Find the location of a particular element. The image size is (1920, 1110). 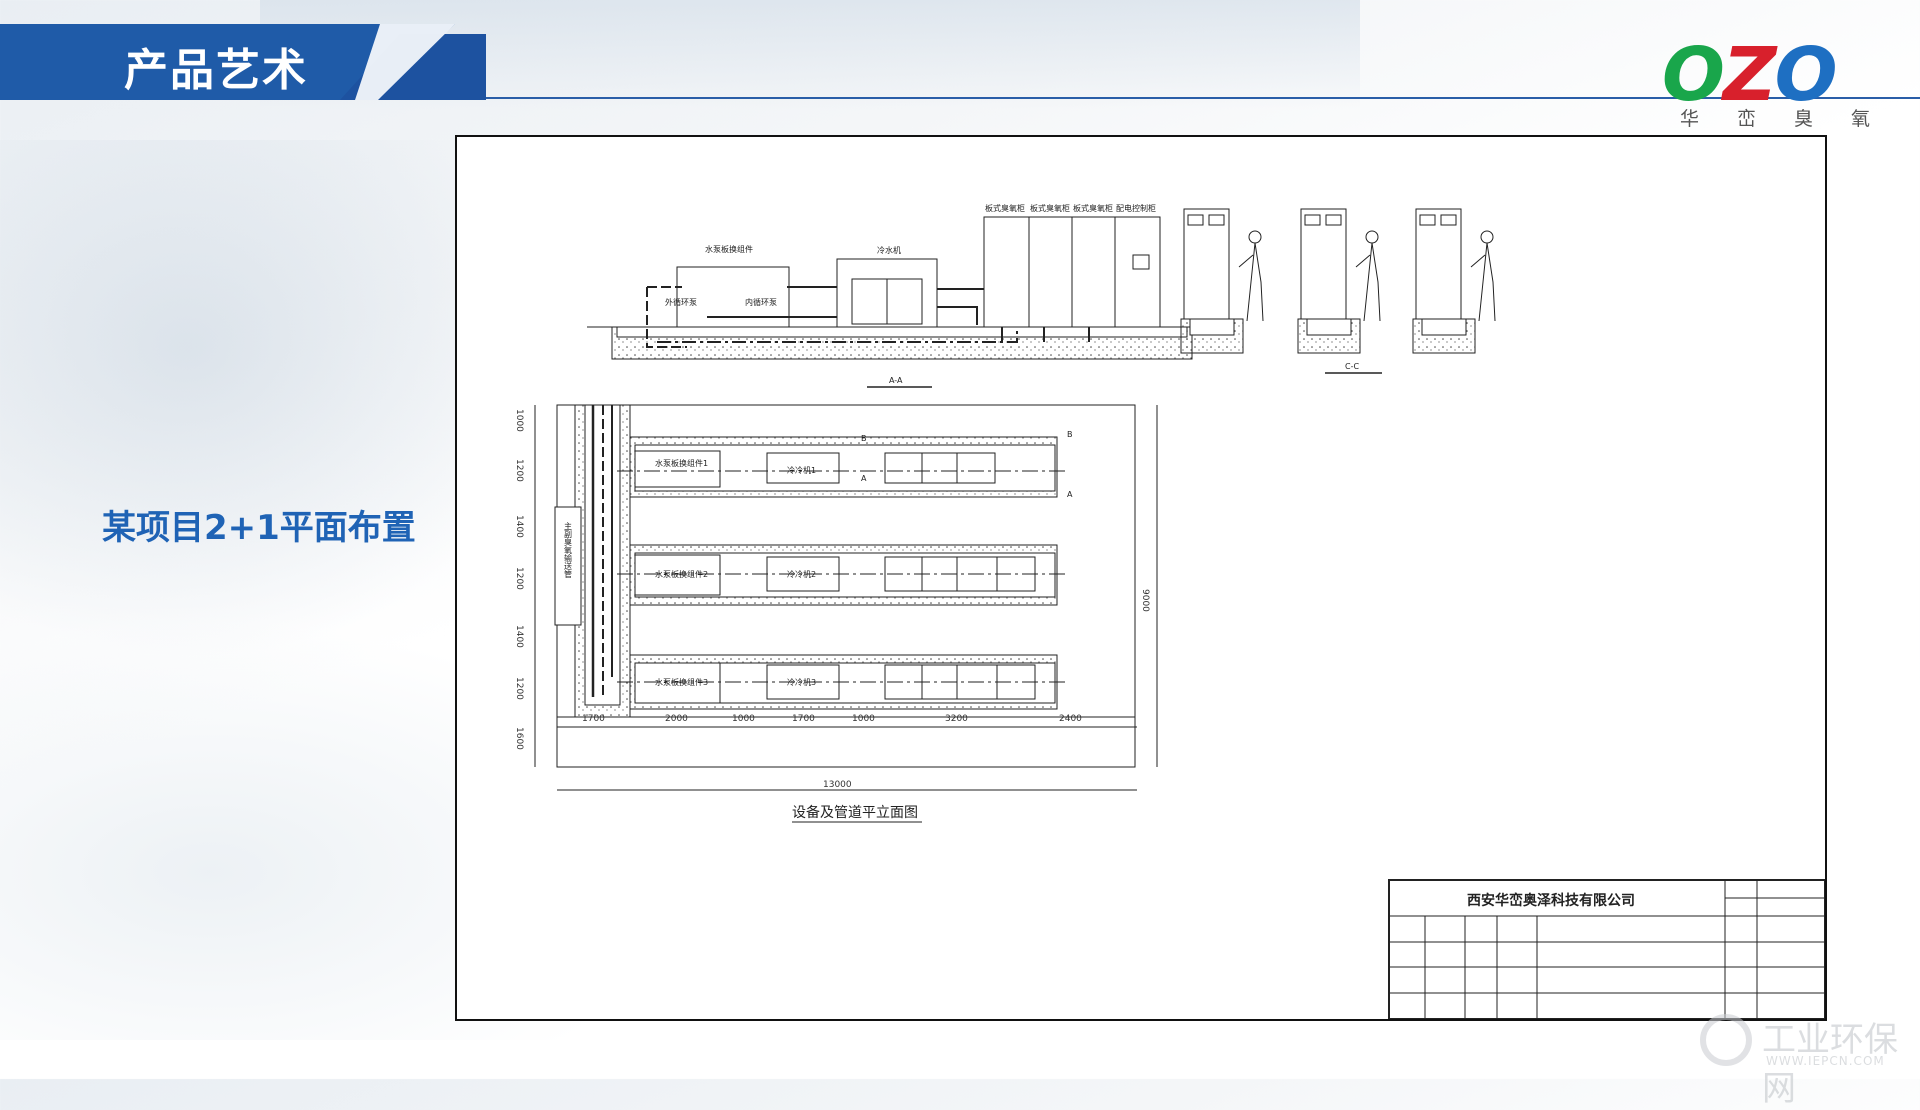

dimension-label: 3200 is located at coordinates (956, 719).